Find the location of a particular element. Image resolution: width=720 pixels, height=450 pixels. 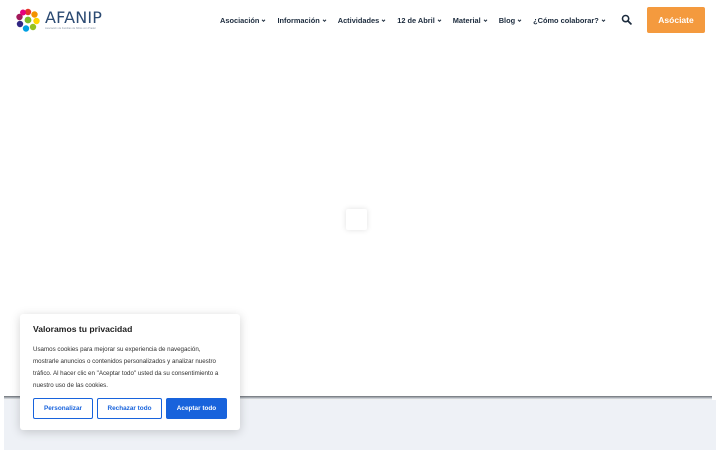

nav-item-informacion: Información is located at coordinates (302, 20).